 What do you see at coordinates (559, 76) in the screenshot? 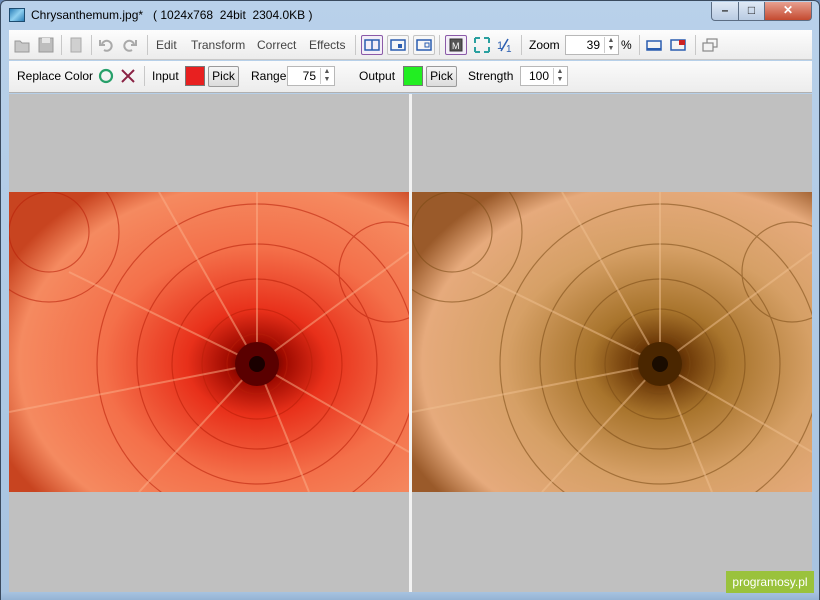
I see `strength-spinner: ▲ ▼` at bounding box center [559, 76].